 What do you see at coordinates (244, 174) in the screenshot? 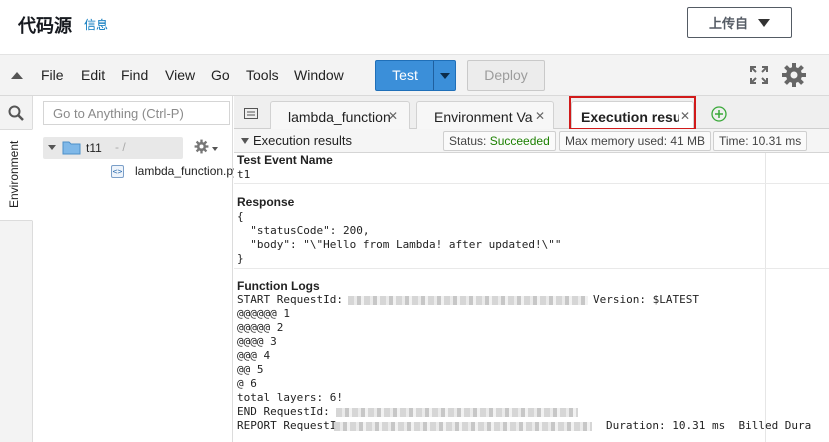
I see `test-event-name: t1` at bounding box center [244, 174].